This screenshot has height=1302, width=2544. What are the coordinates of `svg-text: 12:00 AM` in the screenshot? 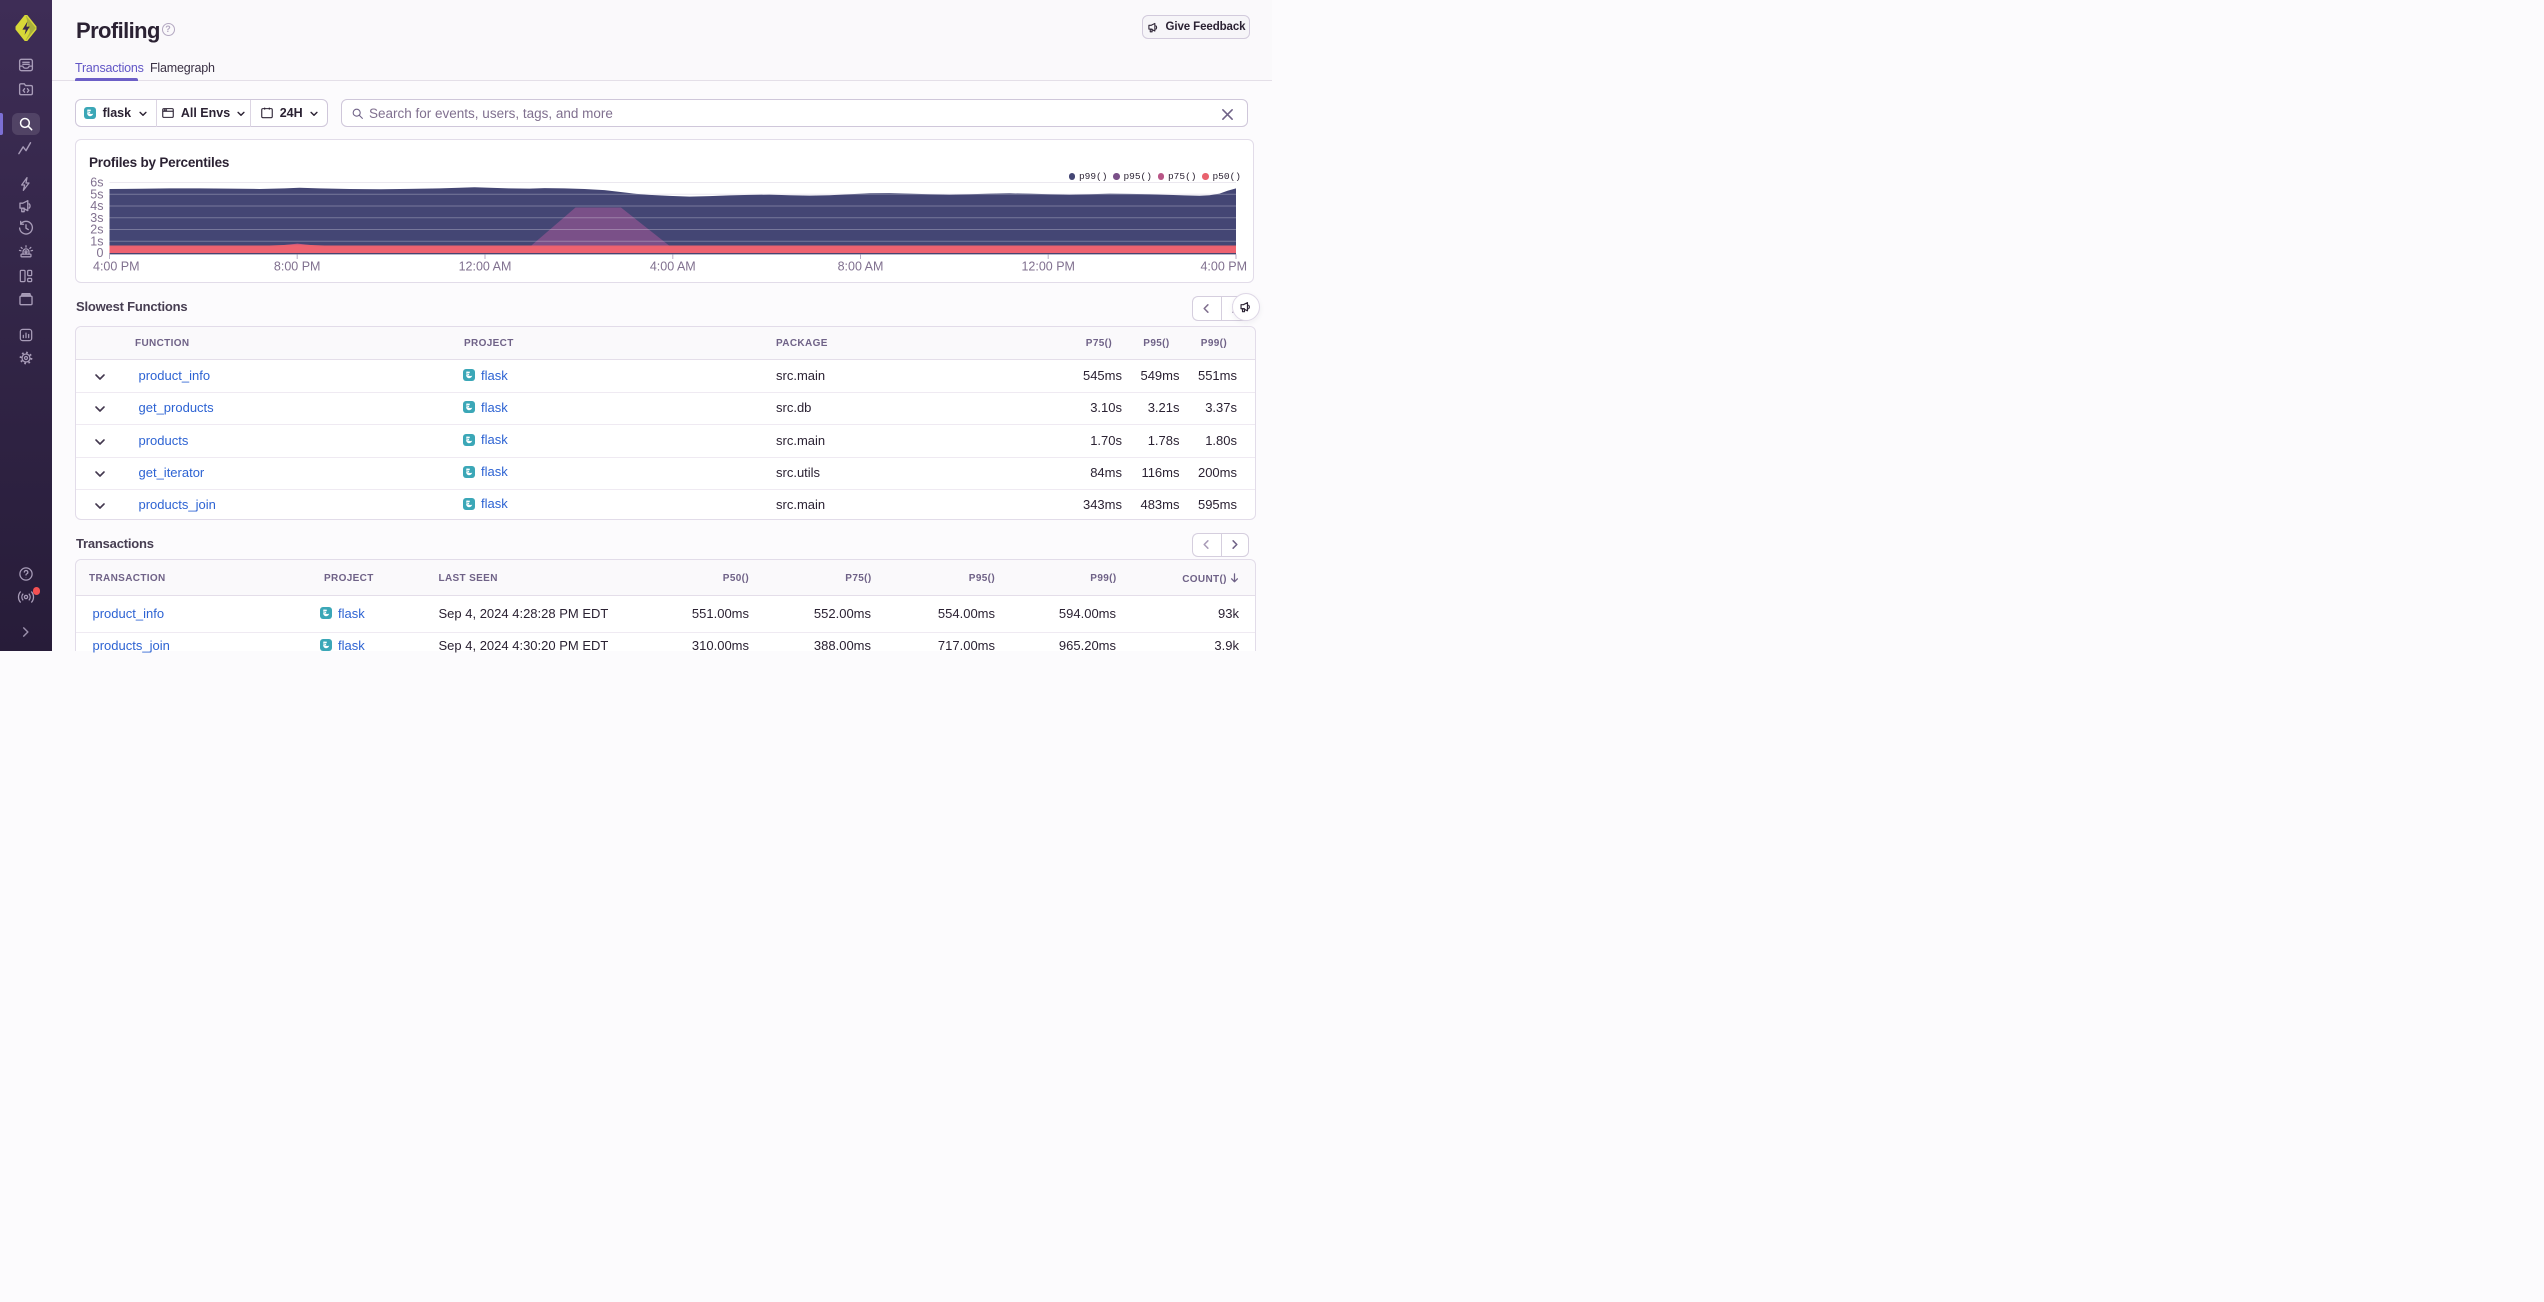 It's located at (485, 267).